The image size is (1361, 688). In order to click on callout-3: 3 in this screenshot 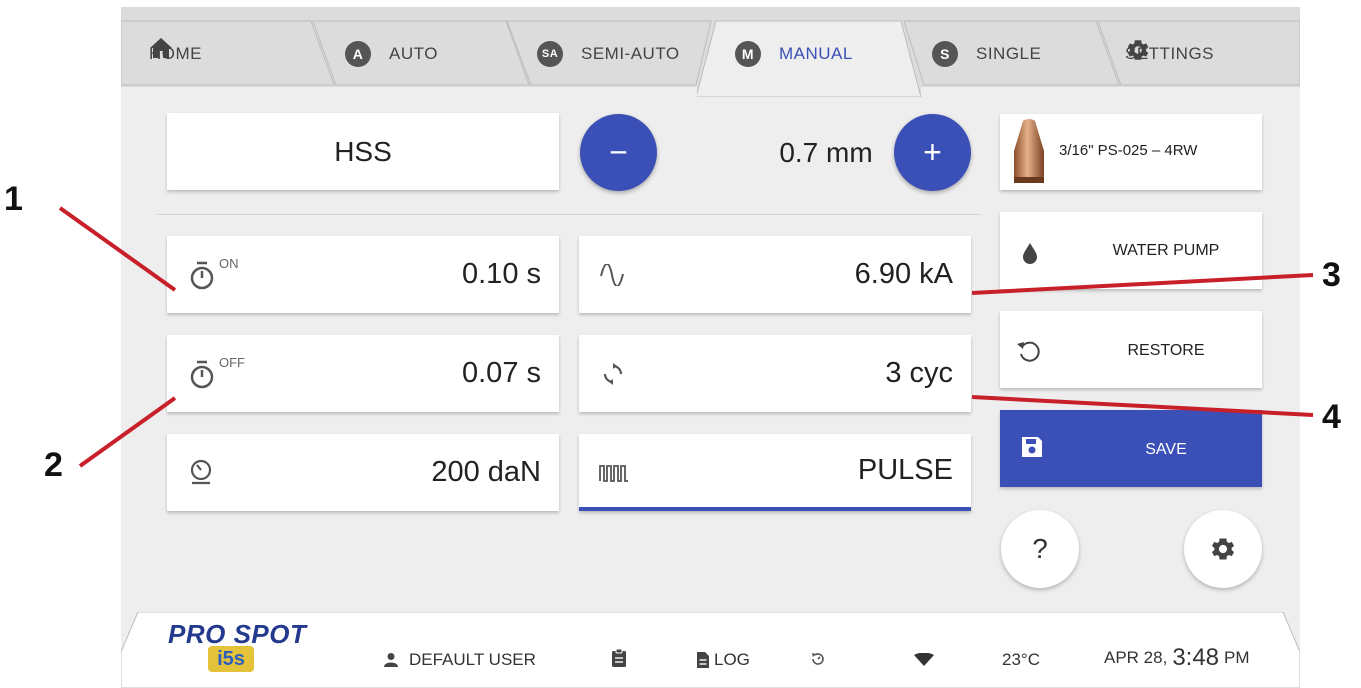, I will do `click(1331, 275)`.